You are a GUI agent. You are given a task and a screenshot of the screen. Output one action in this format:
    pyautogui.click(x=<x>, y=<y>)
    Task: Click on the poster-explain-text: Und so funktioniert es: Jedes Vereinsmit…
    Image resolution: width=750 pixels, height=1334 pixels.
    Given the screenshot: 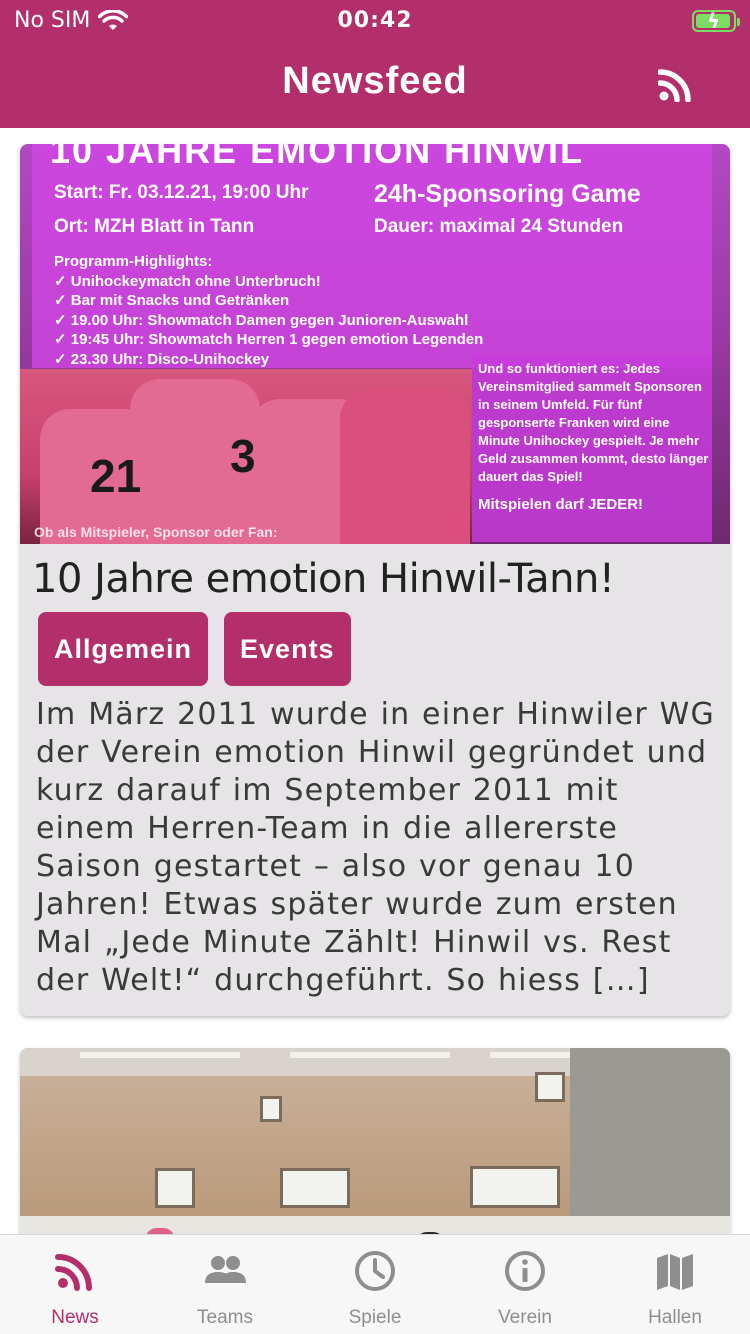 What is the action you would take?
    pyautogui.click(x=593, y=422)
    